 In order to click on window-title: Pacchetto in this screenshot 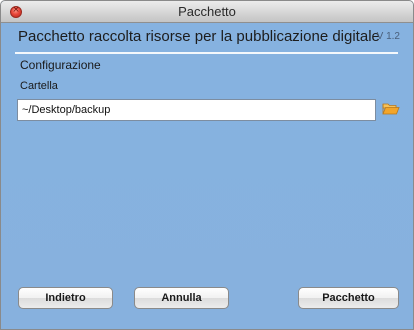, I will do `click(207, 11)`.